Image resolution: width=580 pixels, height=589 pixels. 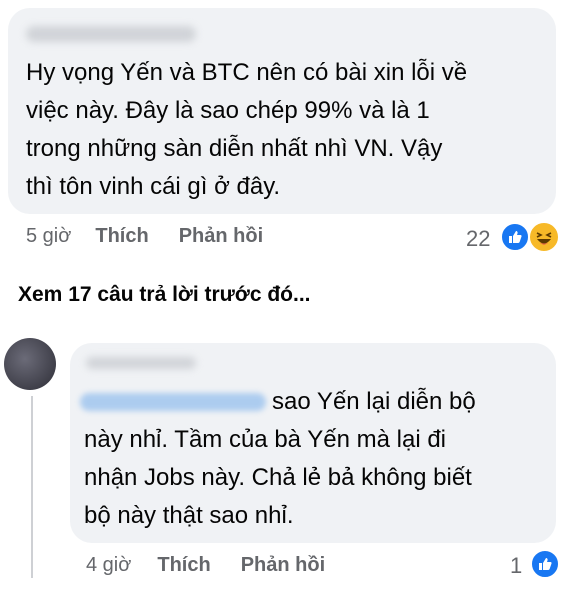 What do you see at coordinates (374, 401) in the screenshot?
I see `comment-text-line: sao Yến lại diễn bộ` at bounding box center [374, 401].